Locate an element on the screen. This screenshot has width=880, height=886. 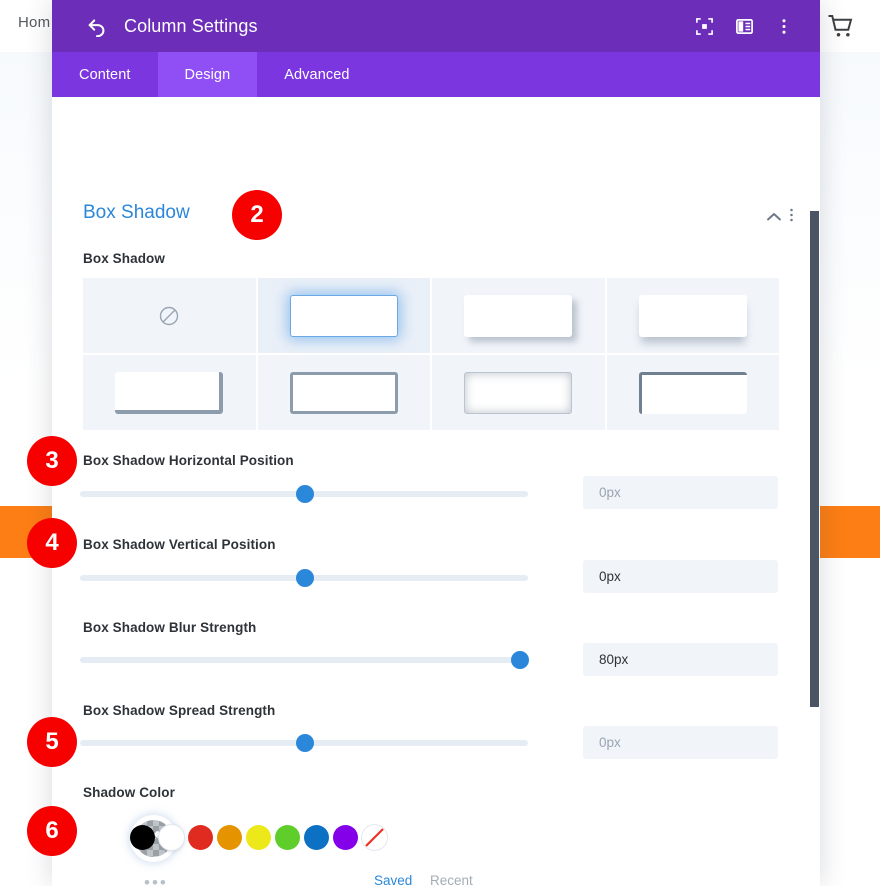
nav-home-link: Hom is located at coordinates (34, 22).